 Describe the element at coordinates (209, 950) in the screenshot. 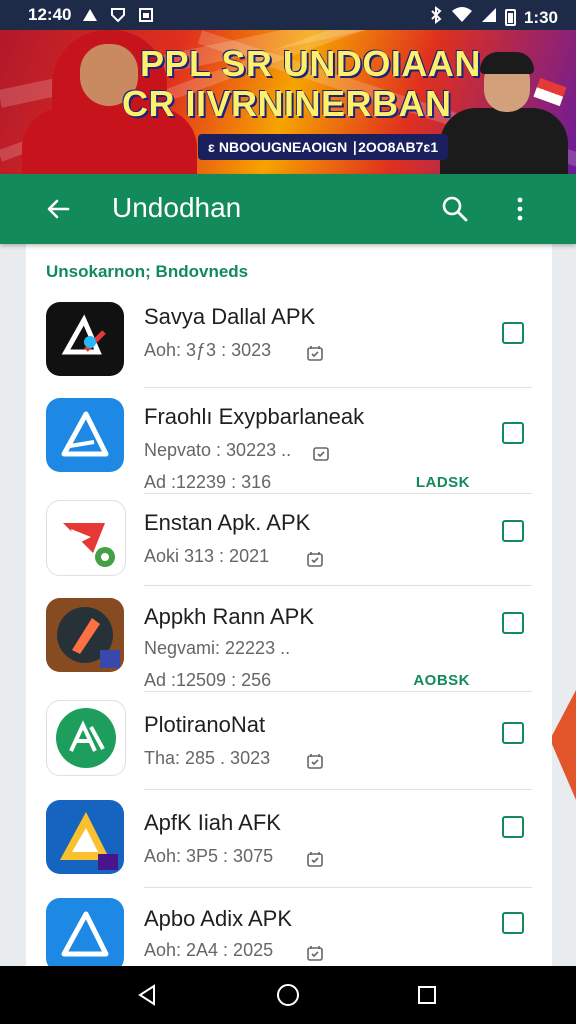

I see `app-meta: Aoh: 2A4 : 2025` at that location.